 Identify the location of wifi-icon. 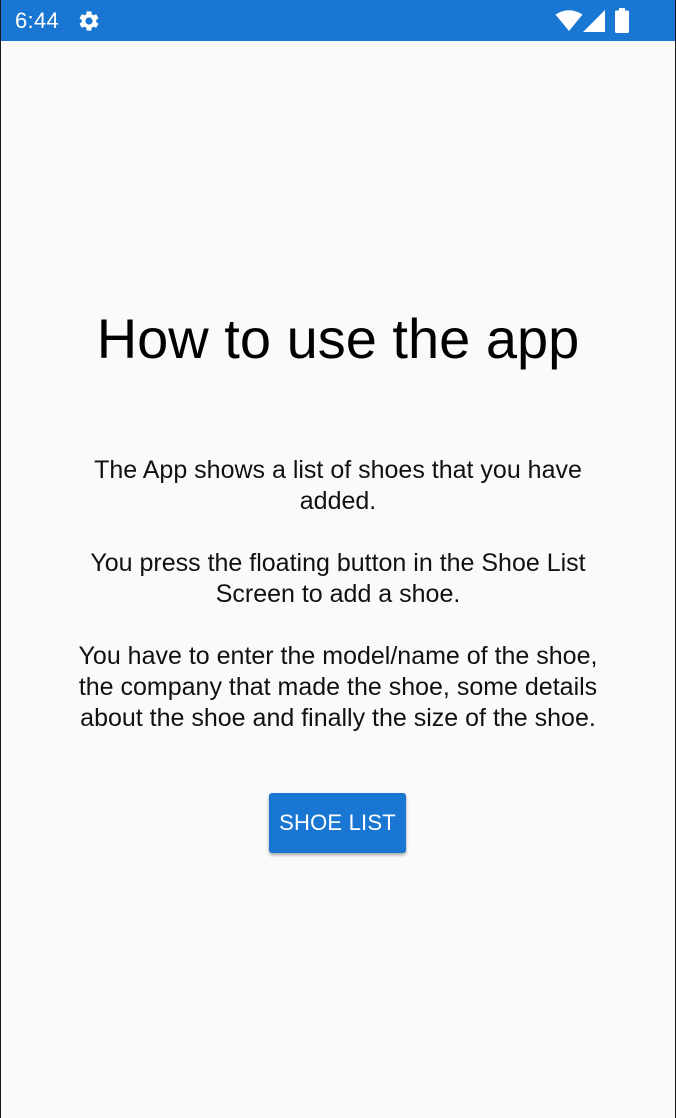
(569, 20).